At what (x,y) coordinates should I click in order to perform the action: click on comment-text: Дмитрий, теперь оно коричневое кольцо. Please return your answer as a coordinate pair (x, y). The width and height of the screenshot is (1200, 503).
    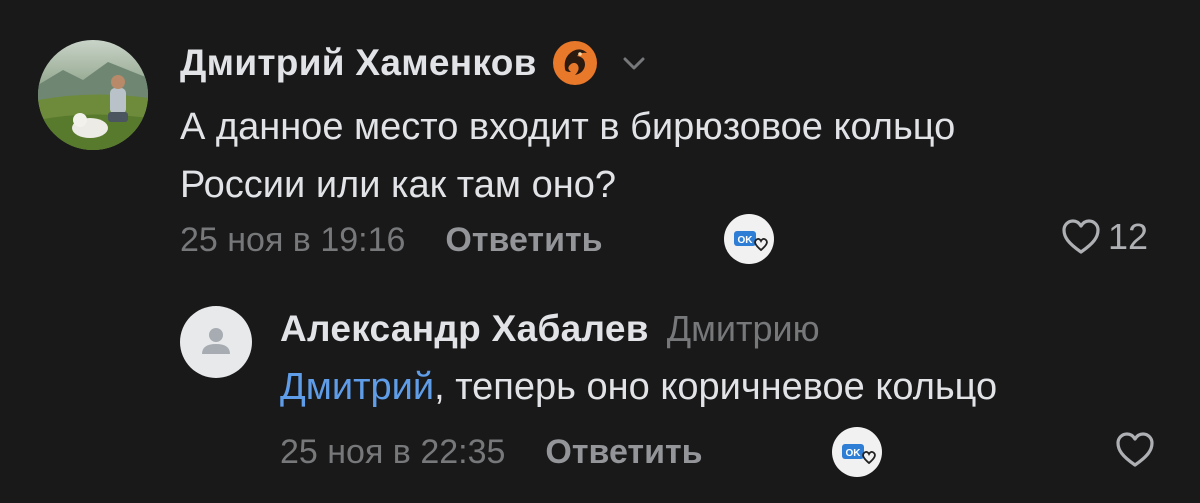
    Looking at the image, I should click on (638, 387).